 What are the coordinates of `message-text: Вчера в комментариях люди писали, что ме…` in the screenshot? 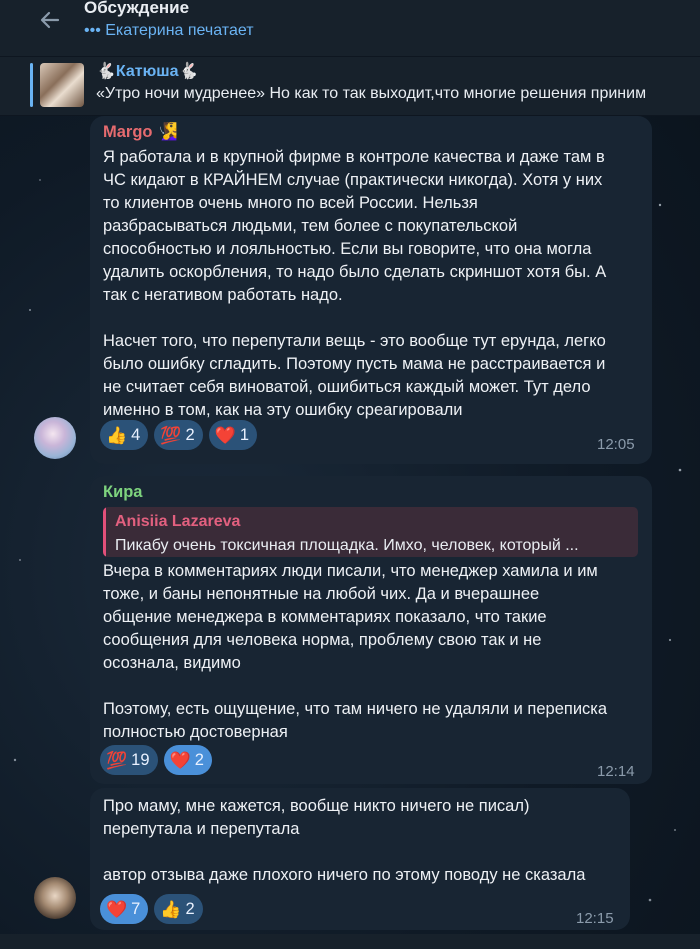 It's located at (355, 651).